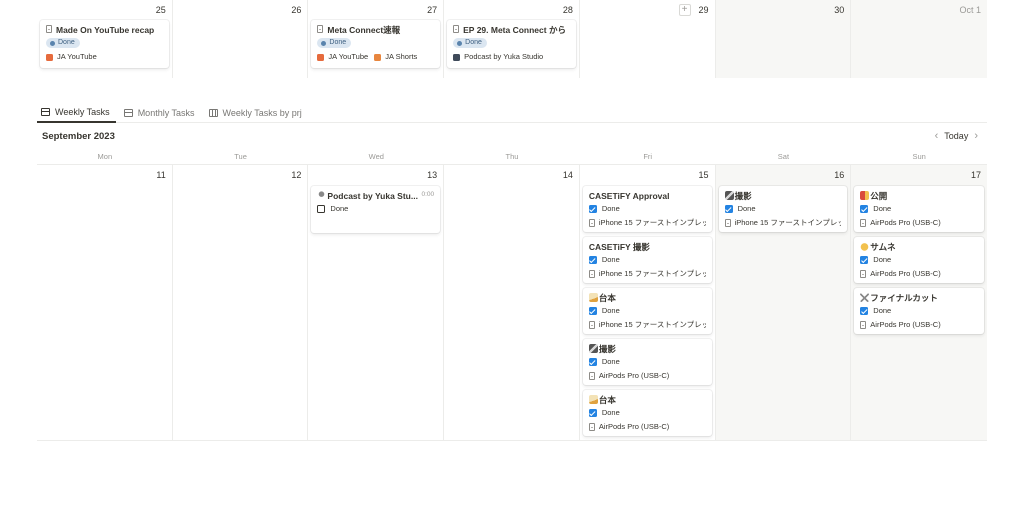 This screenshot has width=1024, height=519. Describe the element at coordinates (376, 44) in the screenshot. I see `event-card: Meta Connect速報 Done JA YouTube JA Shorts` at that location.